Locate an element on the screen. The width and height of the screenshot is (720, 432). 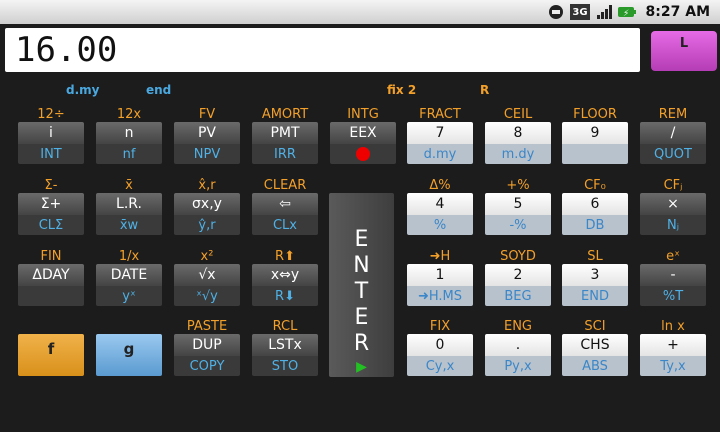
f-label: ln x is located at coordinates (673, 326).